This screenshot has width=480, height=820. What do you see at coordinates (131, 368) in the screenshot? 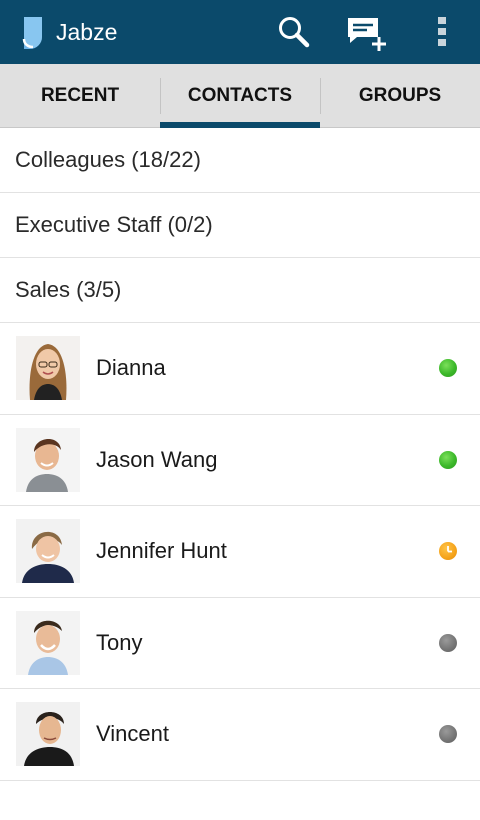
I see `contact-name: Dianna` at bounding box center [131, 368].